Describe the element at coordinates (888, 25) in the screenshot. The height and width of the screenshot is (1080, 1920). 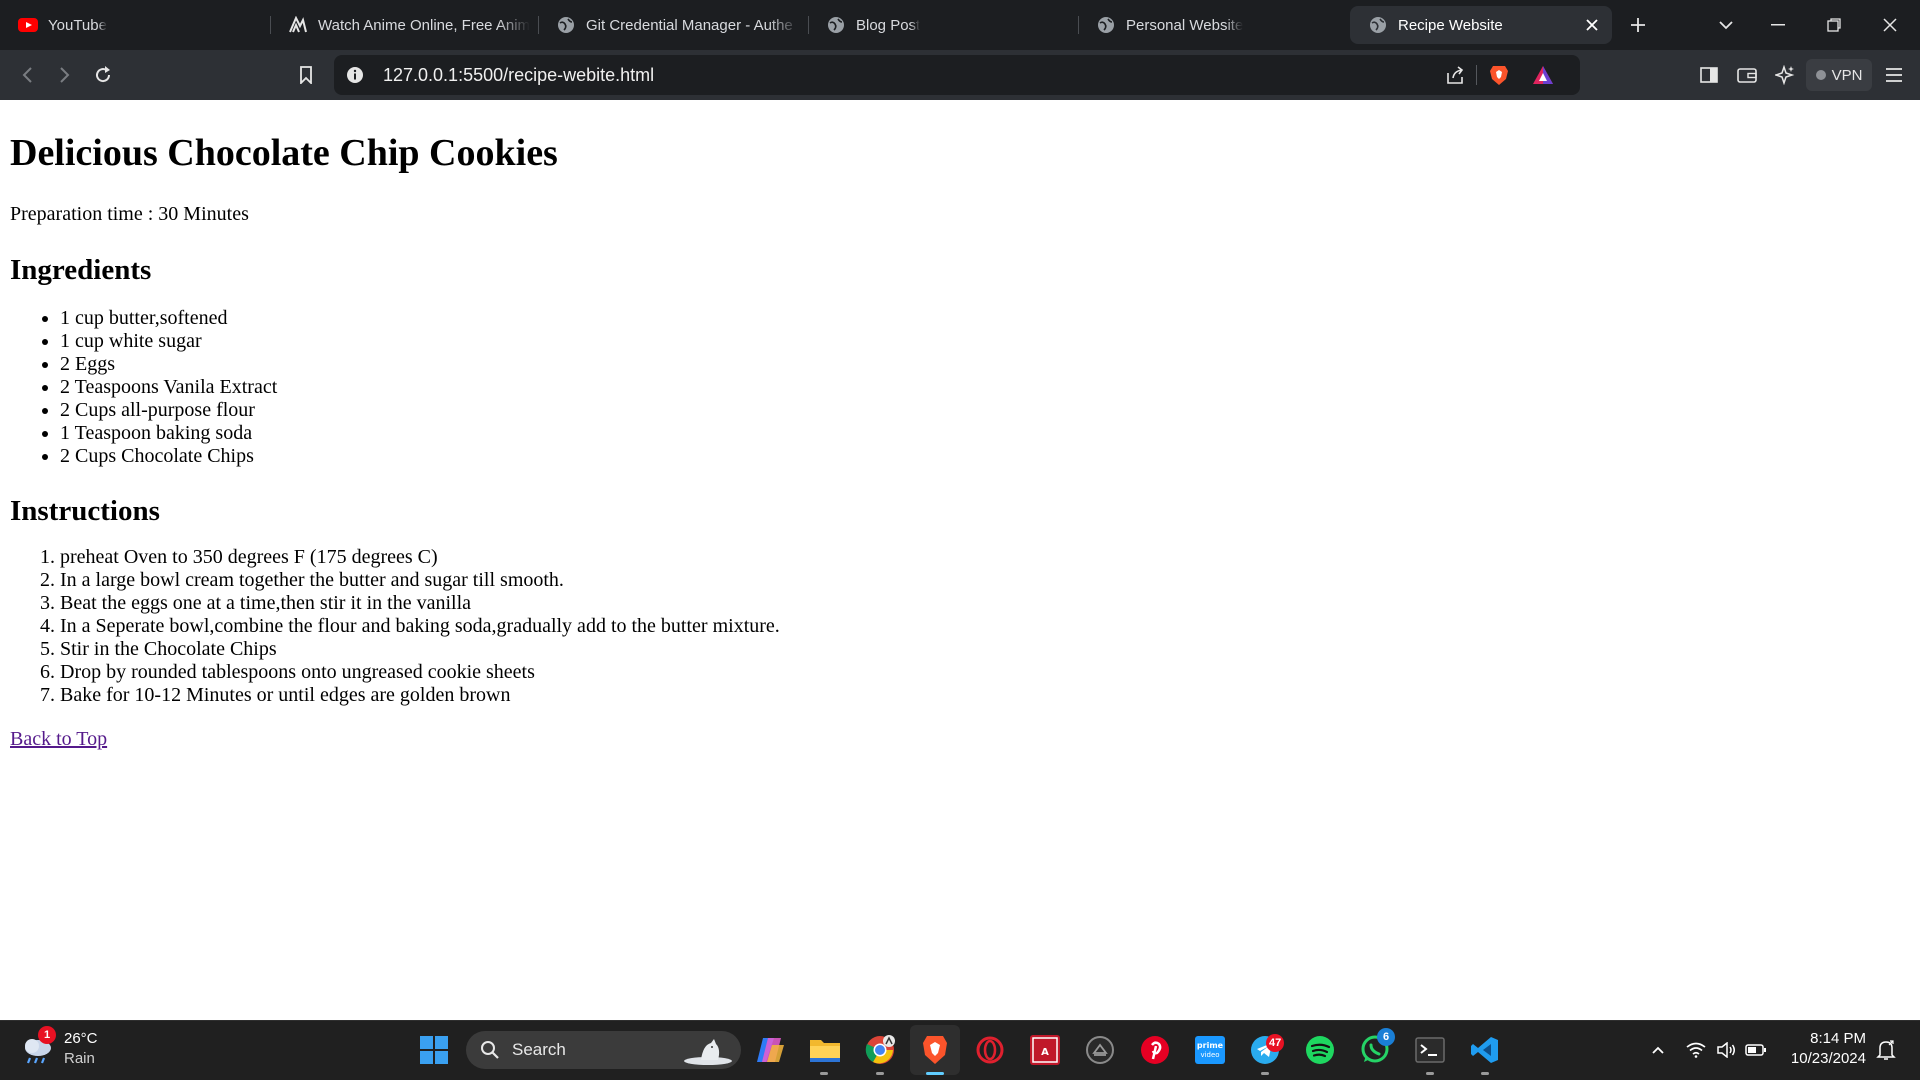
I see `tab-title: Blog Post` at that location.